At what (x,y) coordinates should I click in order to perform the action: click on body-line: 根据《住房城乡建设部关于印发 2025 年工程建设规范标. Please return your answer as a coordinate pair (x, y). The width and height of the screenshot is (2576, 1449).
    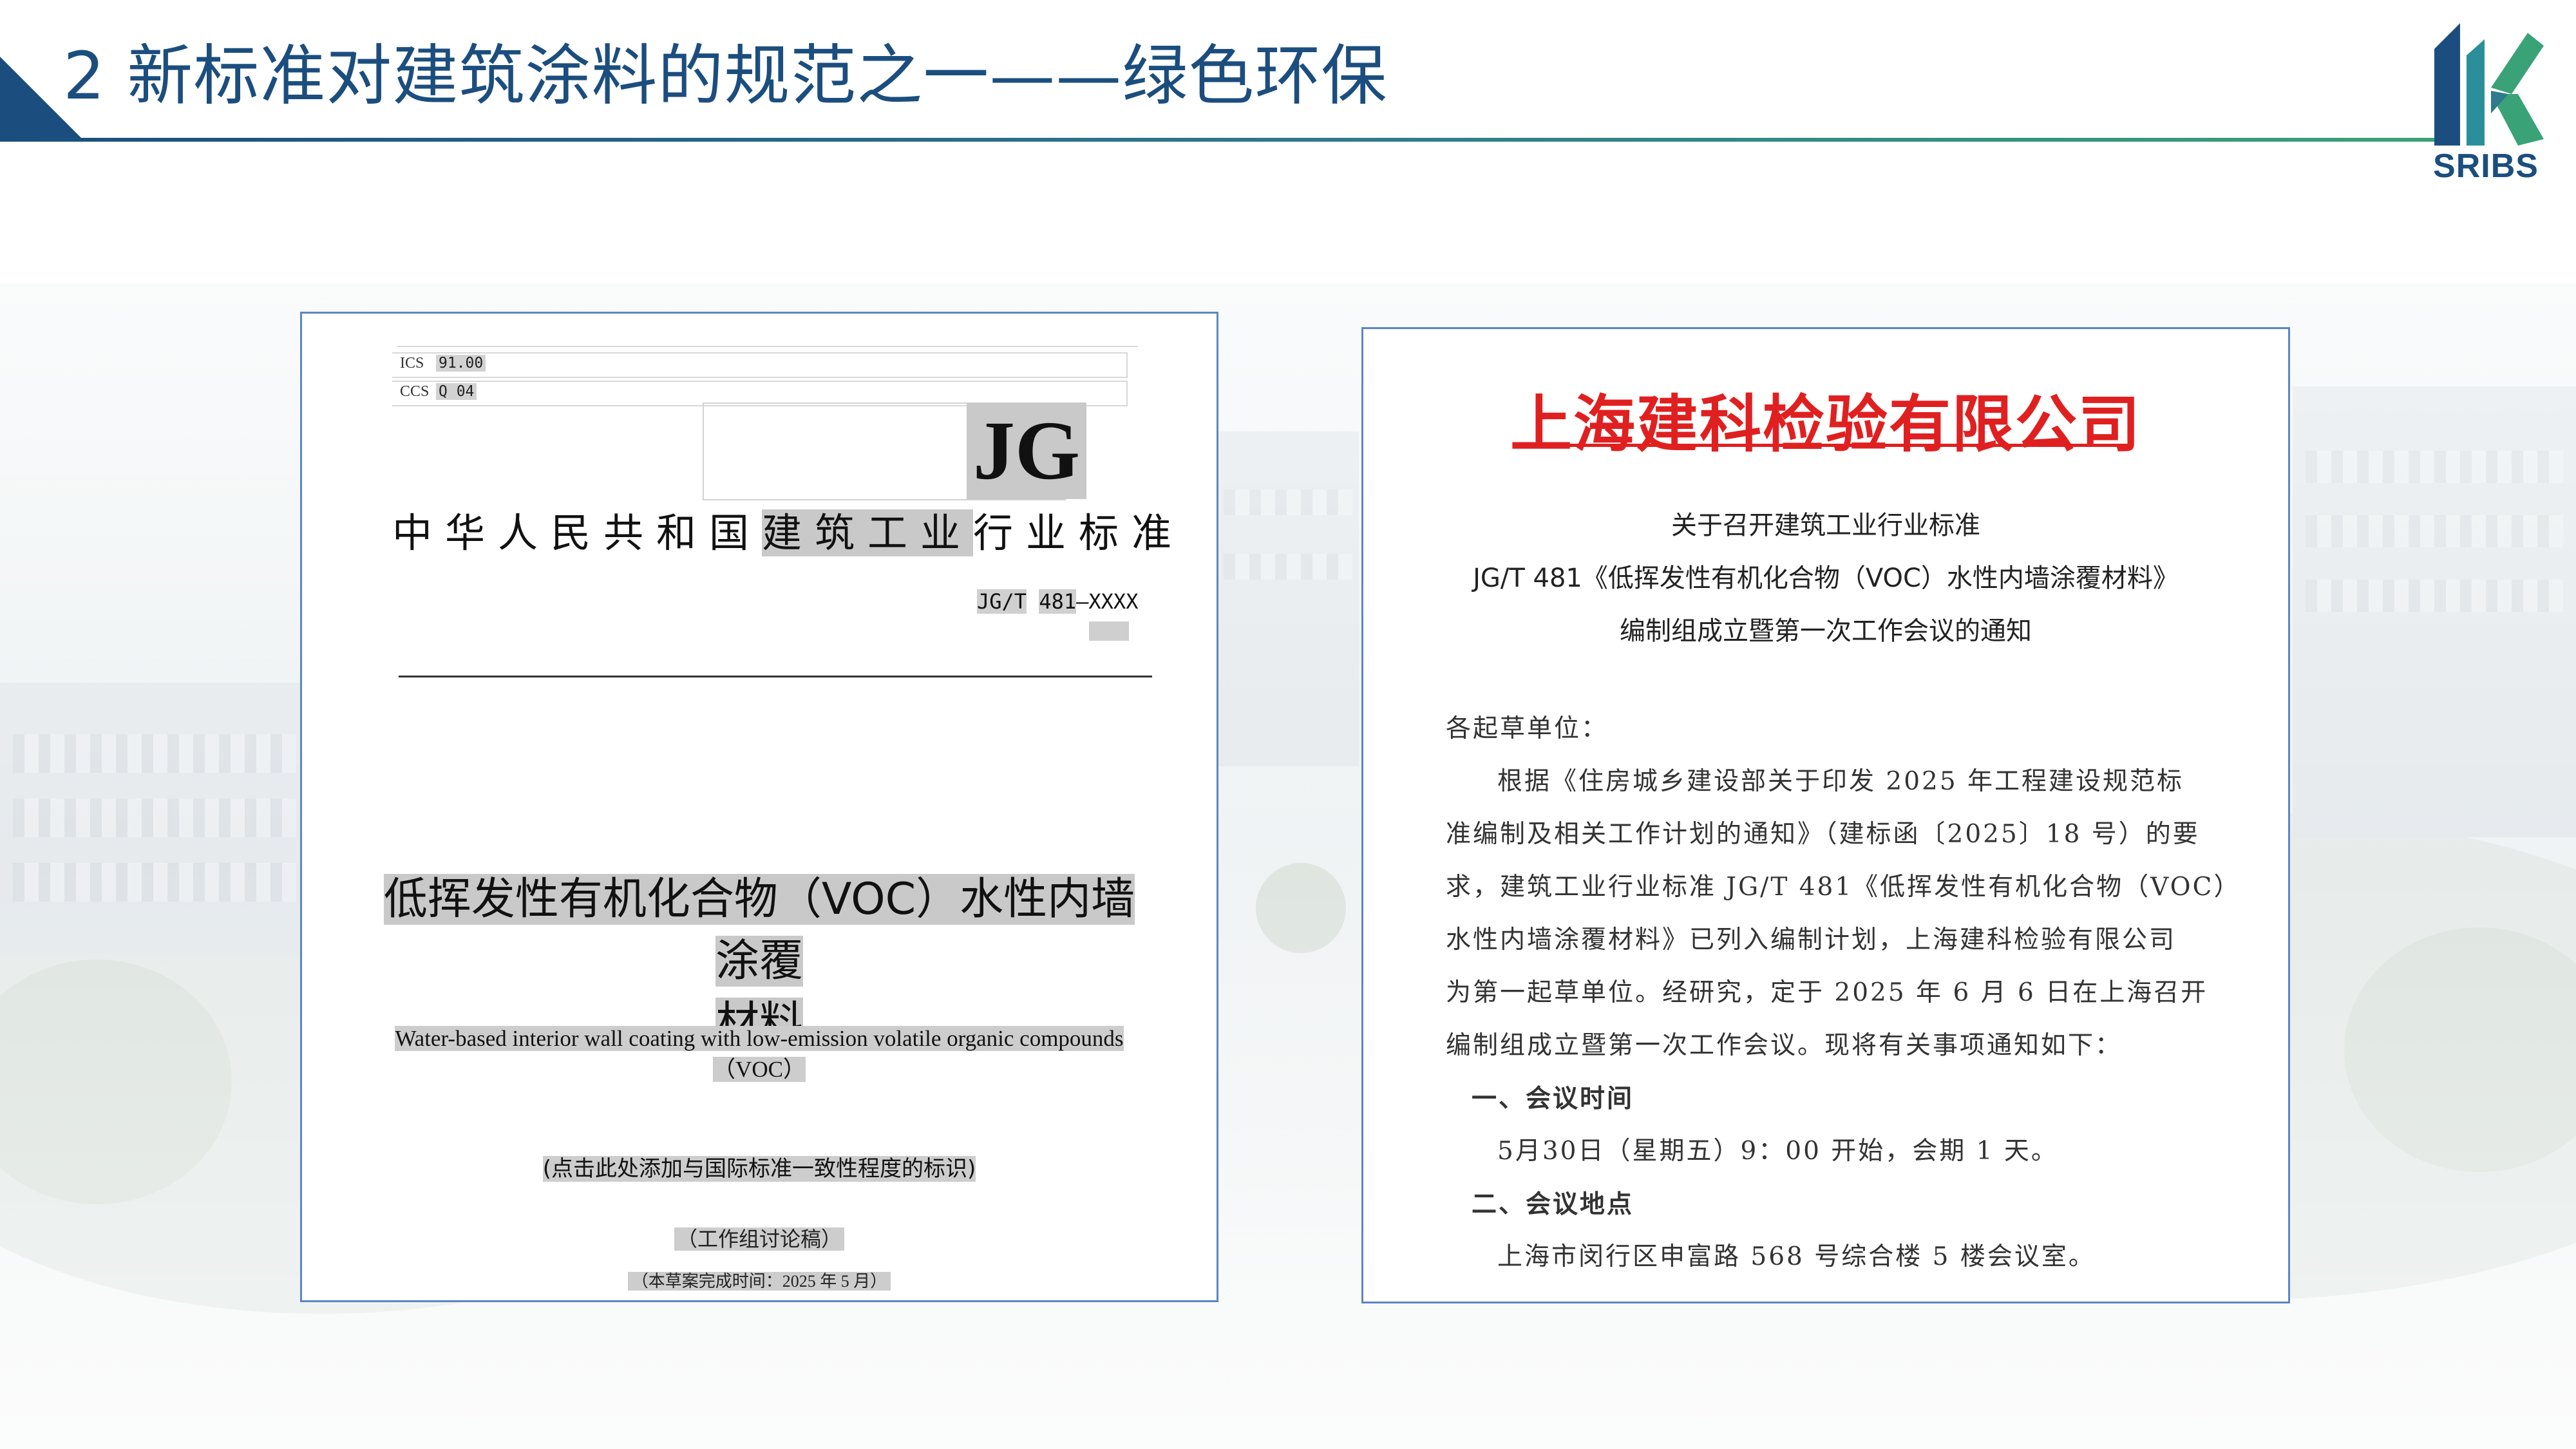
    Looking at the image, I should click on (1841, 781).